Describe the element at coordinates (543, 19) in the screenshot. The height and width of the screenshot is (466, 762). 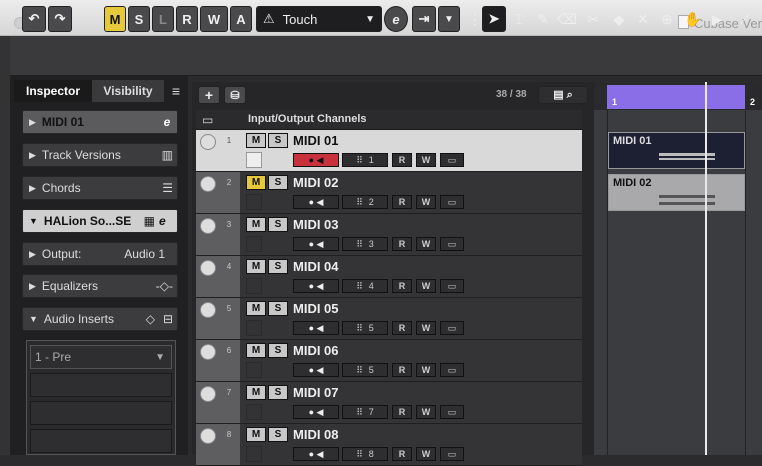
I see `draw-tool-icon: ✎` at that location.